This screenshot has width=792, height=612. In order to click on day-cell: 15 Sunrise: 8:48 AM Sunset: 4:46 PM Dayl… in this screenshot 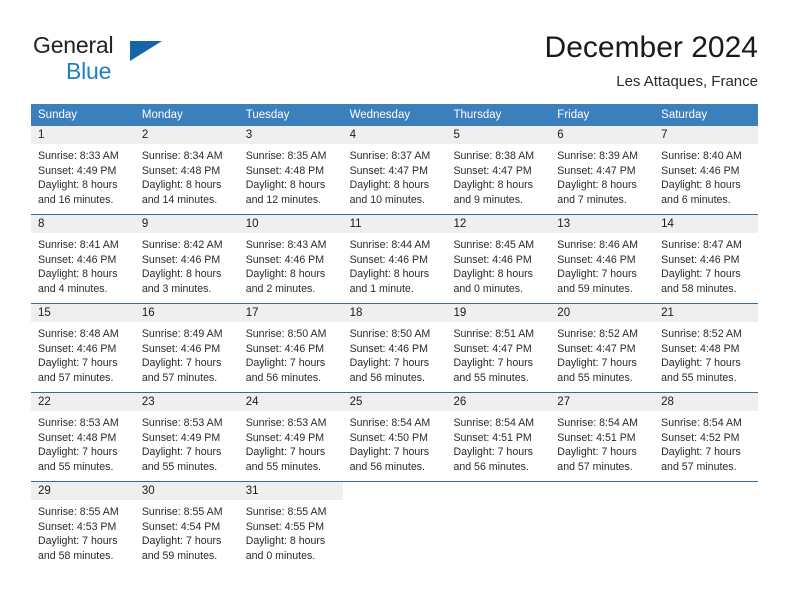, I will do `click(83, 348)`.